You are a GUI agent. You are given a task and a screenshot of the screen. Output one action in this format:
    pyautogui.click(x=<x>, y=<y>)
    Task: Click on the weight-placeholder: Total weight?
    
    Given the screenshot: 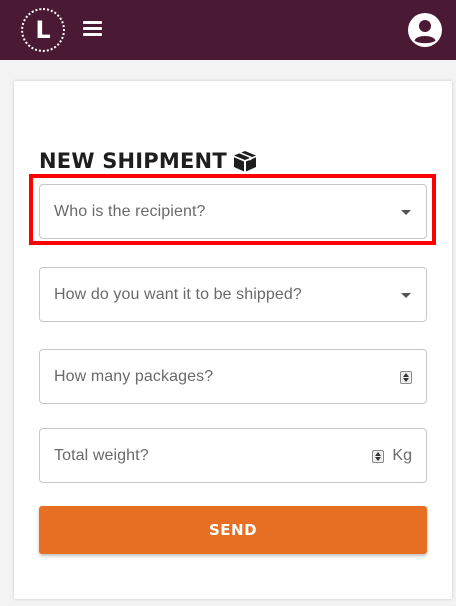 What is the action you would take?
    pyautogui.click(x=101, y=455)
    